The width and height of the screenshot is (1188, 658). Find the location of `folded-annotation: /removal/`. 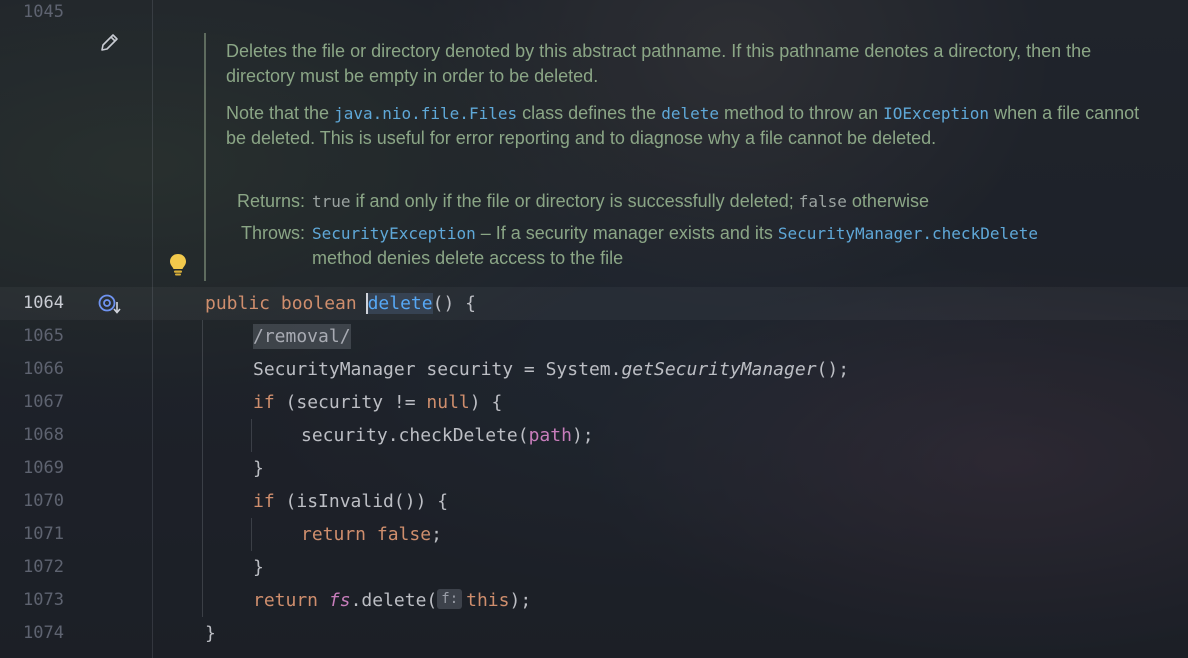

folded-annotation: /removal/ is located at coordinates (302, 336).